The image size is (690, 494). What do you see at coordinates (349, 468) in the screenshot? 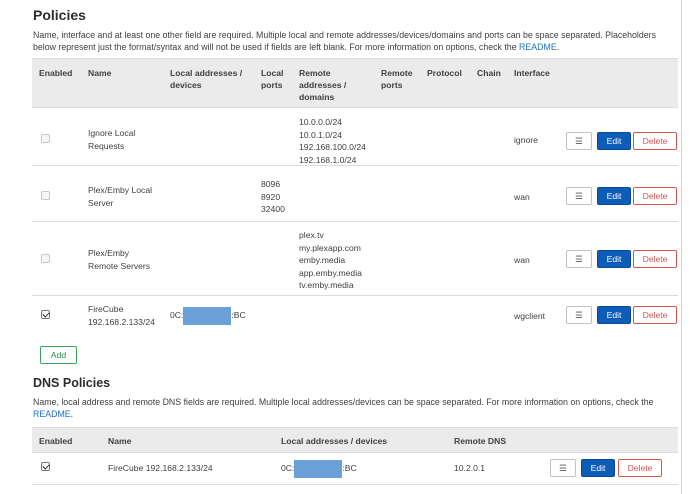
I see `dns-local-address-suffix: :BC` at bounding box center [349, 468].